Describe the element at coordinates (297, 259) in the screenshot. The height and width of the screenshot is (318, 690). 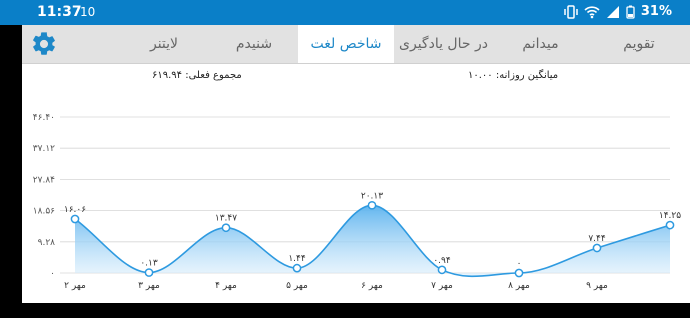
I see `data-value-label: ۱.۴۴` at that location.